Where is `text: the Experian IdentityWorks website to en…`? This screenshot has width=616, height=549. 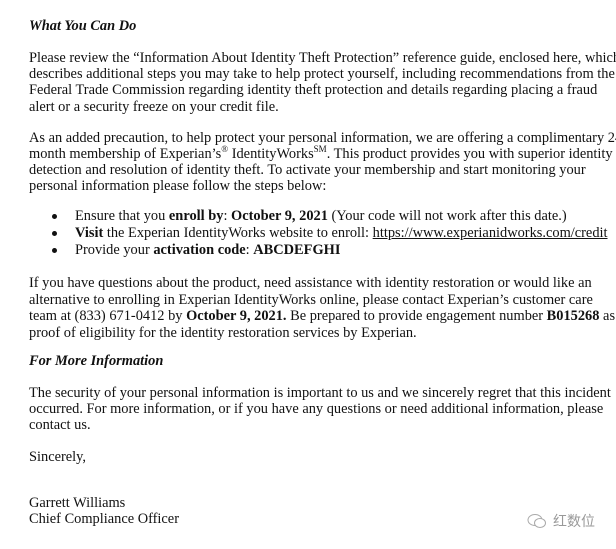 text: the Experian IdentityWorks website to en… is located at coordinates (238, 233).